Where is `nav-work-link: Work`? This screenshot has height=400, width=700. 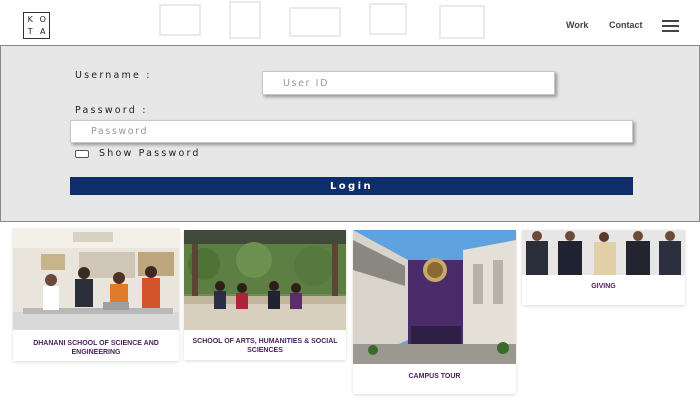 nav-work-link: Work is located at coordinates (577, 25).